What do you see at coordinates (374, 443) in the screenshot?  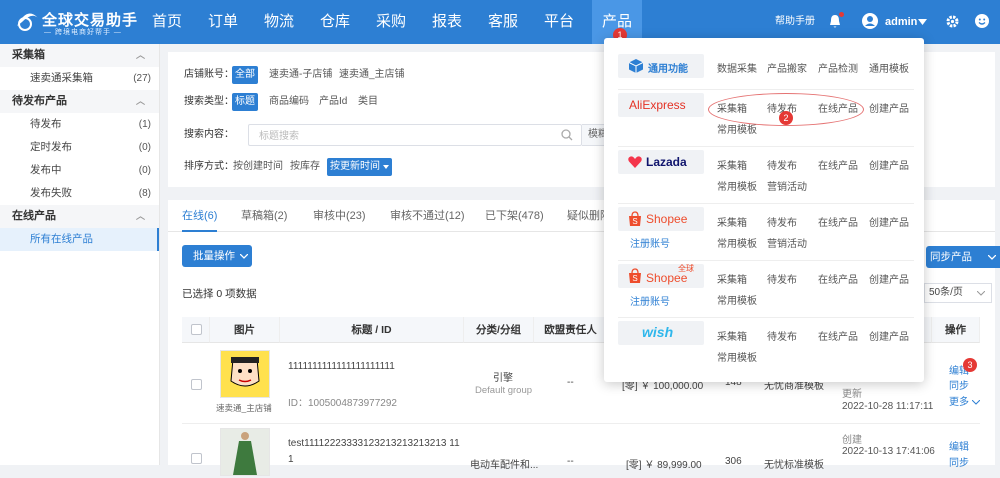 I see `product-title: test11112223333123213213213213 11` at bounding box center [374, 443].